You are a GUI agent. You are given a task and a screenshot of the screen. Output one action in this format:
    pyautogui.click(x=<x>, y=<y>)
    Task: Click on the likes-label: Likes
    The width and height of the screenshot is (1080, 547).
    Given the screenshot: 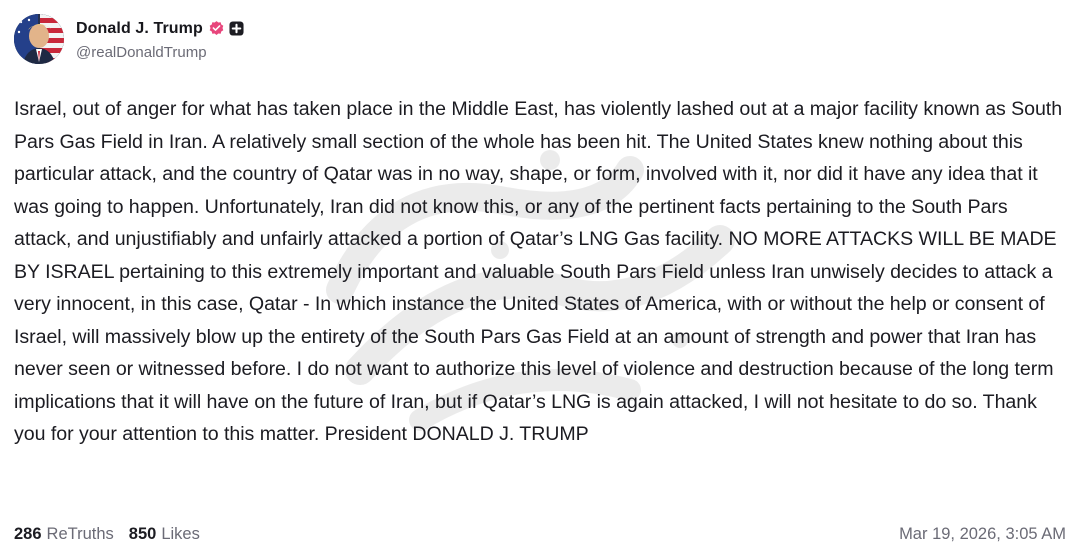 What is the action you would take?
    pyautogui.click(x=180, y=533)
    